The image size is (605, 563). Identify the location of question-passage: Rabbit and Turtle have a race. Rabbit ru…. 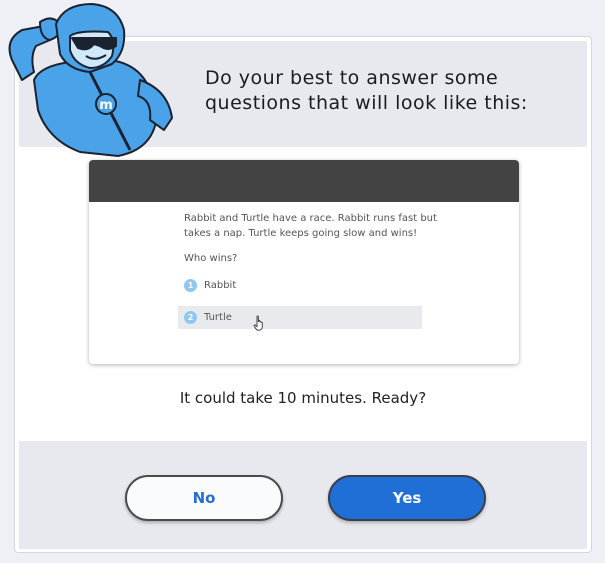
(310, 226).